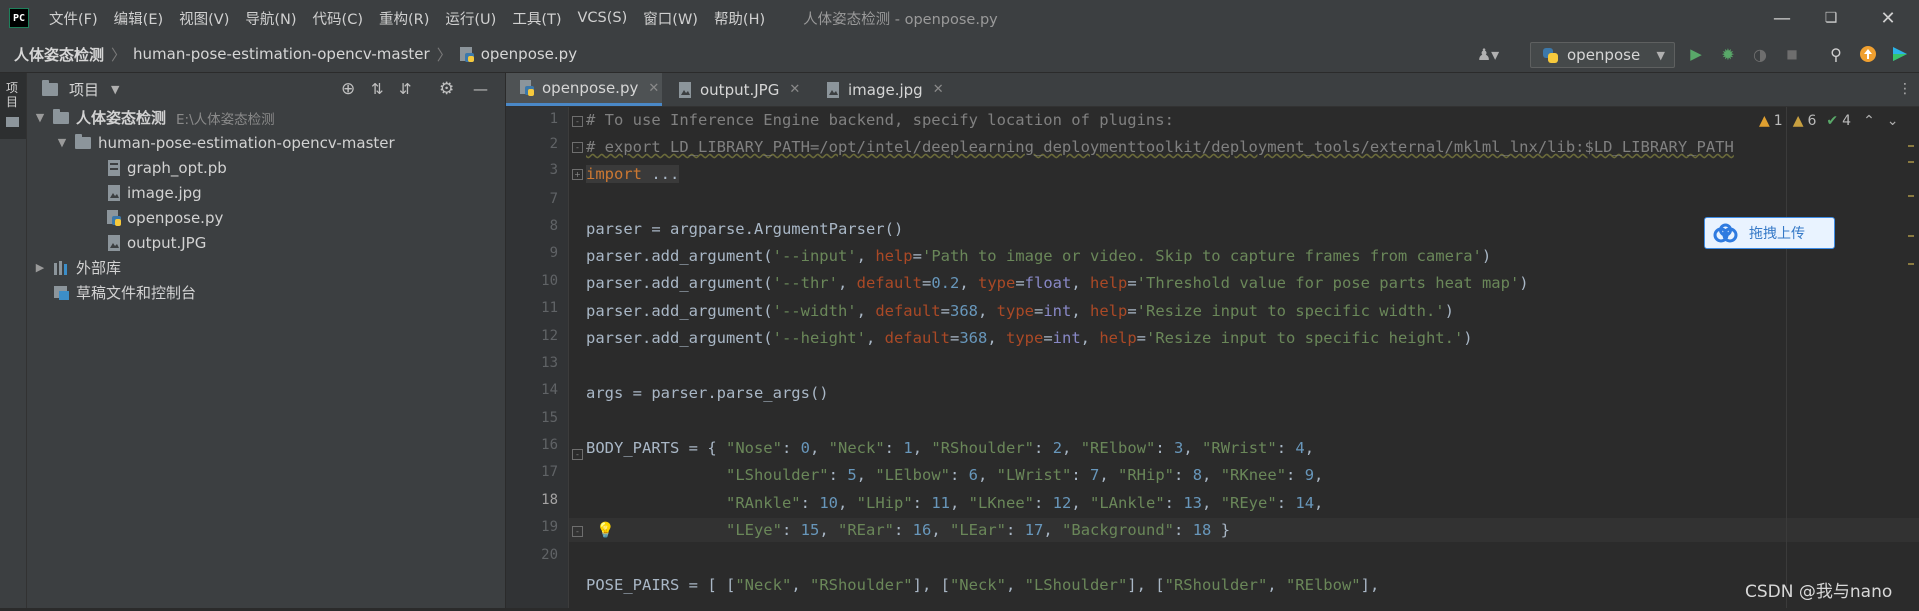  Describe the element at coordinates (577, 174) in the screenshot. I see `fold-marker-icon: +` at that location.